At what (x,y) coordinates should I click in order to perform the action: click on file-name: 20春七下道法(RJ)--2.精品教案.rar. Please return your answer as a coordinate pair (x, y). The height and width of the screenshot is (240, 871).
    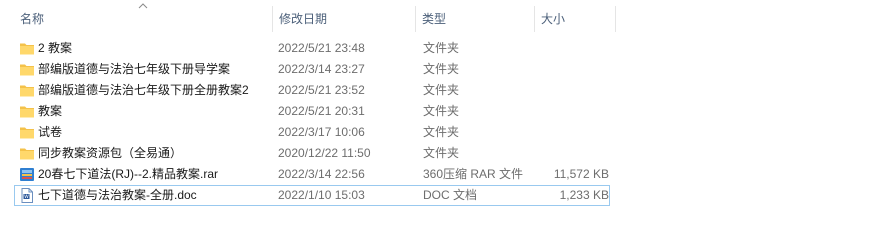
    Looking at the image, I should click on (128, 174).